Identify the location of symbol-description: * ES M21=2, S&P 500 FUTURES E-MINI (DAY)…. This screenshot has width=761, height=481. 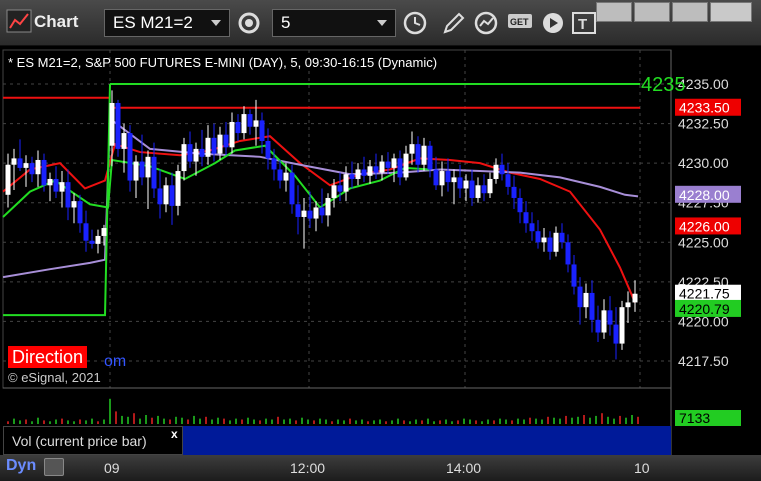
(223, 62).